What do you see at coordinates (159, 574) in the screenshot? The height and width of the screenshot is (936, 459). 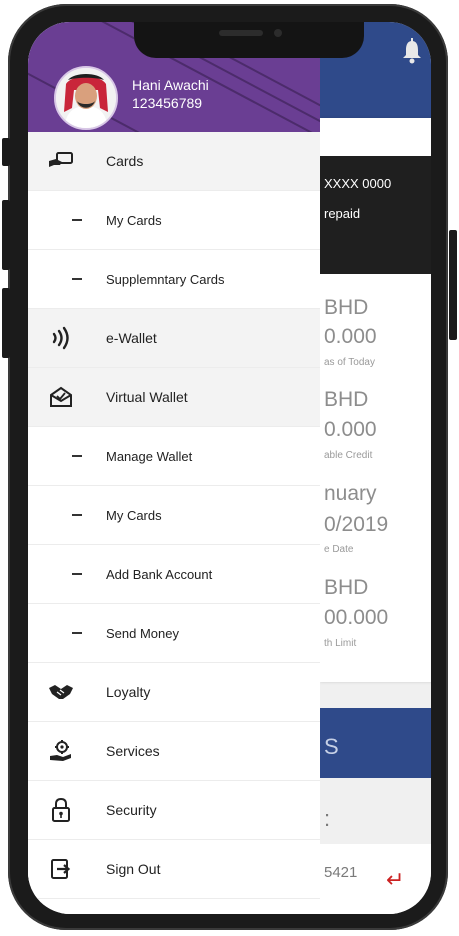 I see `menu-item-label: Add Bank Account` at bounding box center [159, 574].